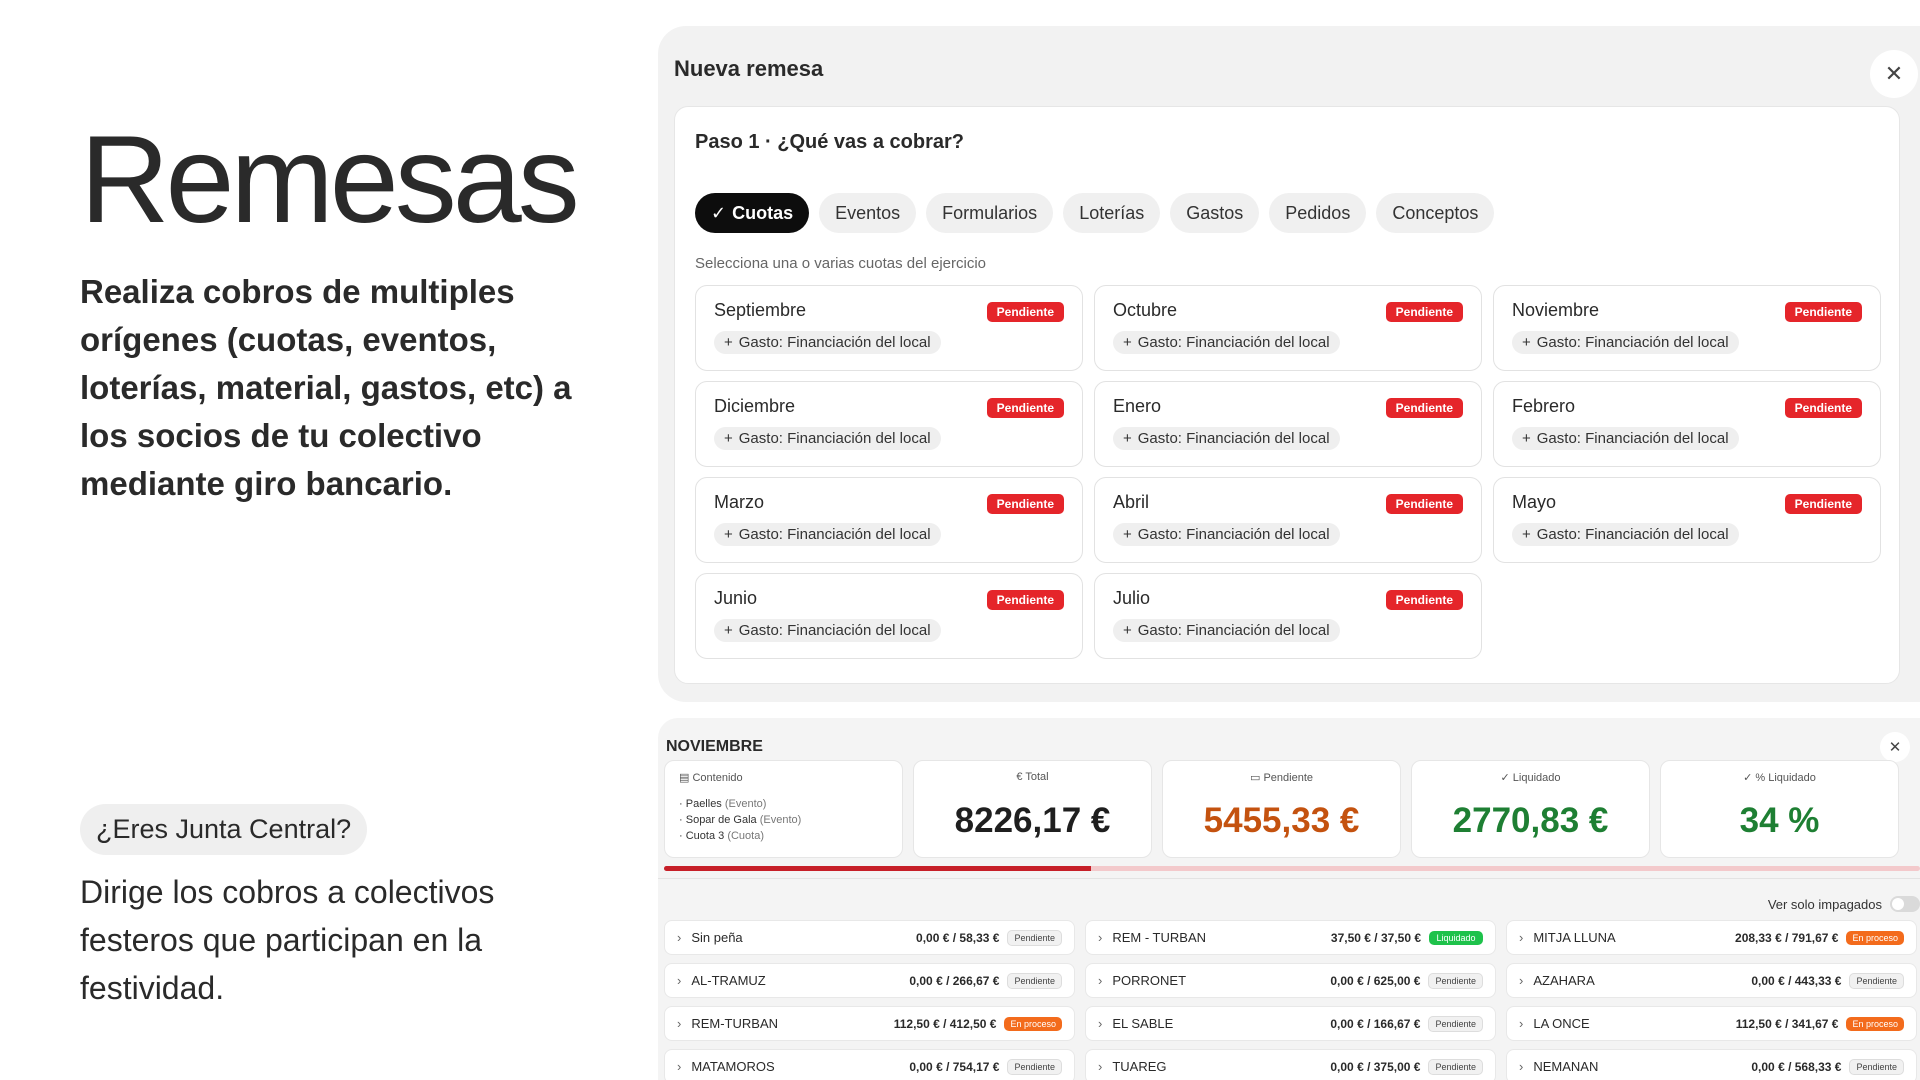 This screenshot has width=1920, height=1080. Describe the element at coordinates (1711, 980) in the screenshot. I see `group-row: › AZAHARA 0,00 € / 443,33 € Pendiente` at that location.